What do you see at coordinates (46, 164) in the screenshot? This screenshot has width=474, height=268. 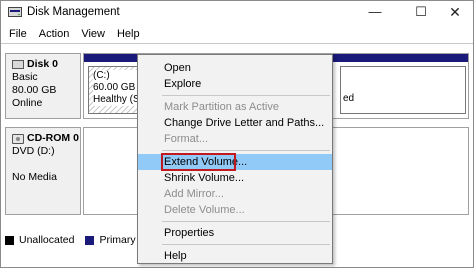 I see `cdrom0-spacer` at bounding box center [46, 164].